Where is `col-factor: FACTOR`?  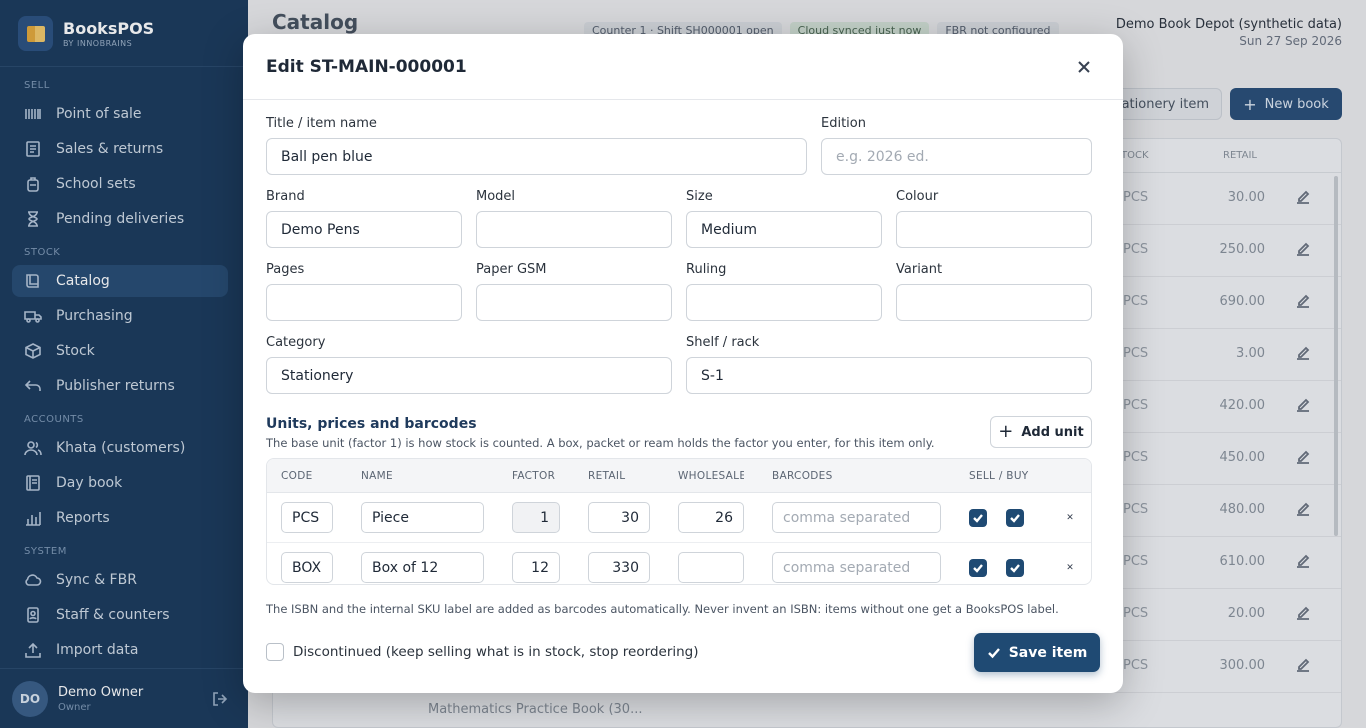 col-factor: FACTOR is located at coordinates (534, 476).